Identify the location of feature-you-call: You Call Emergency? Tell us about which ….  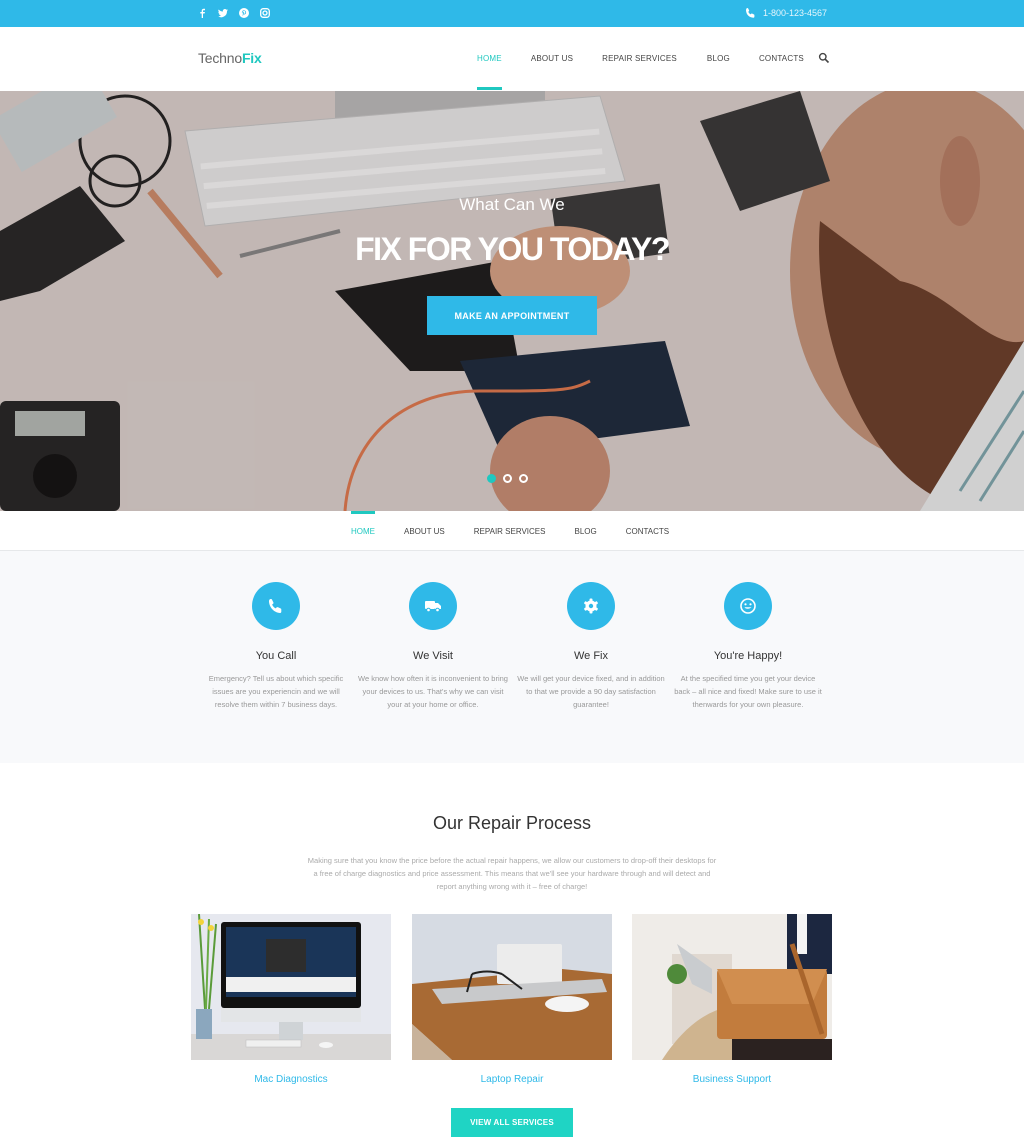
(276, 646).